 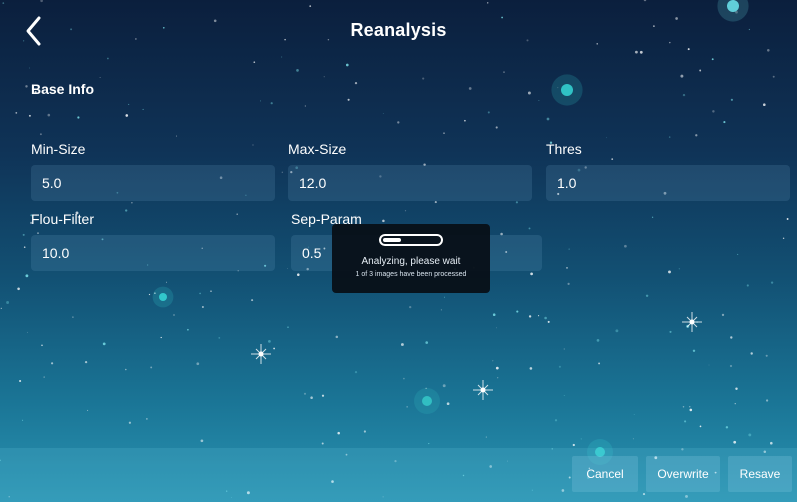 I want to click on overwrite-button: Overwrite, so click(x=683, y=474).